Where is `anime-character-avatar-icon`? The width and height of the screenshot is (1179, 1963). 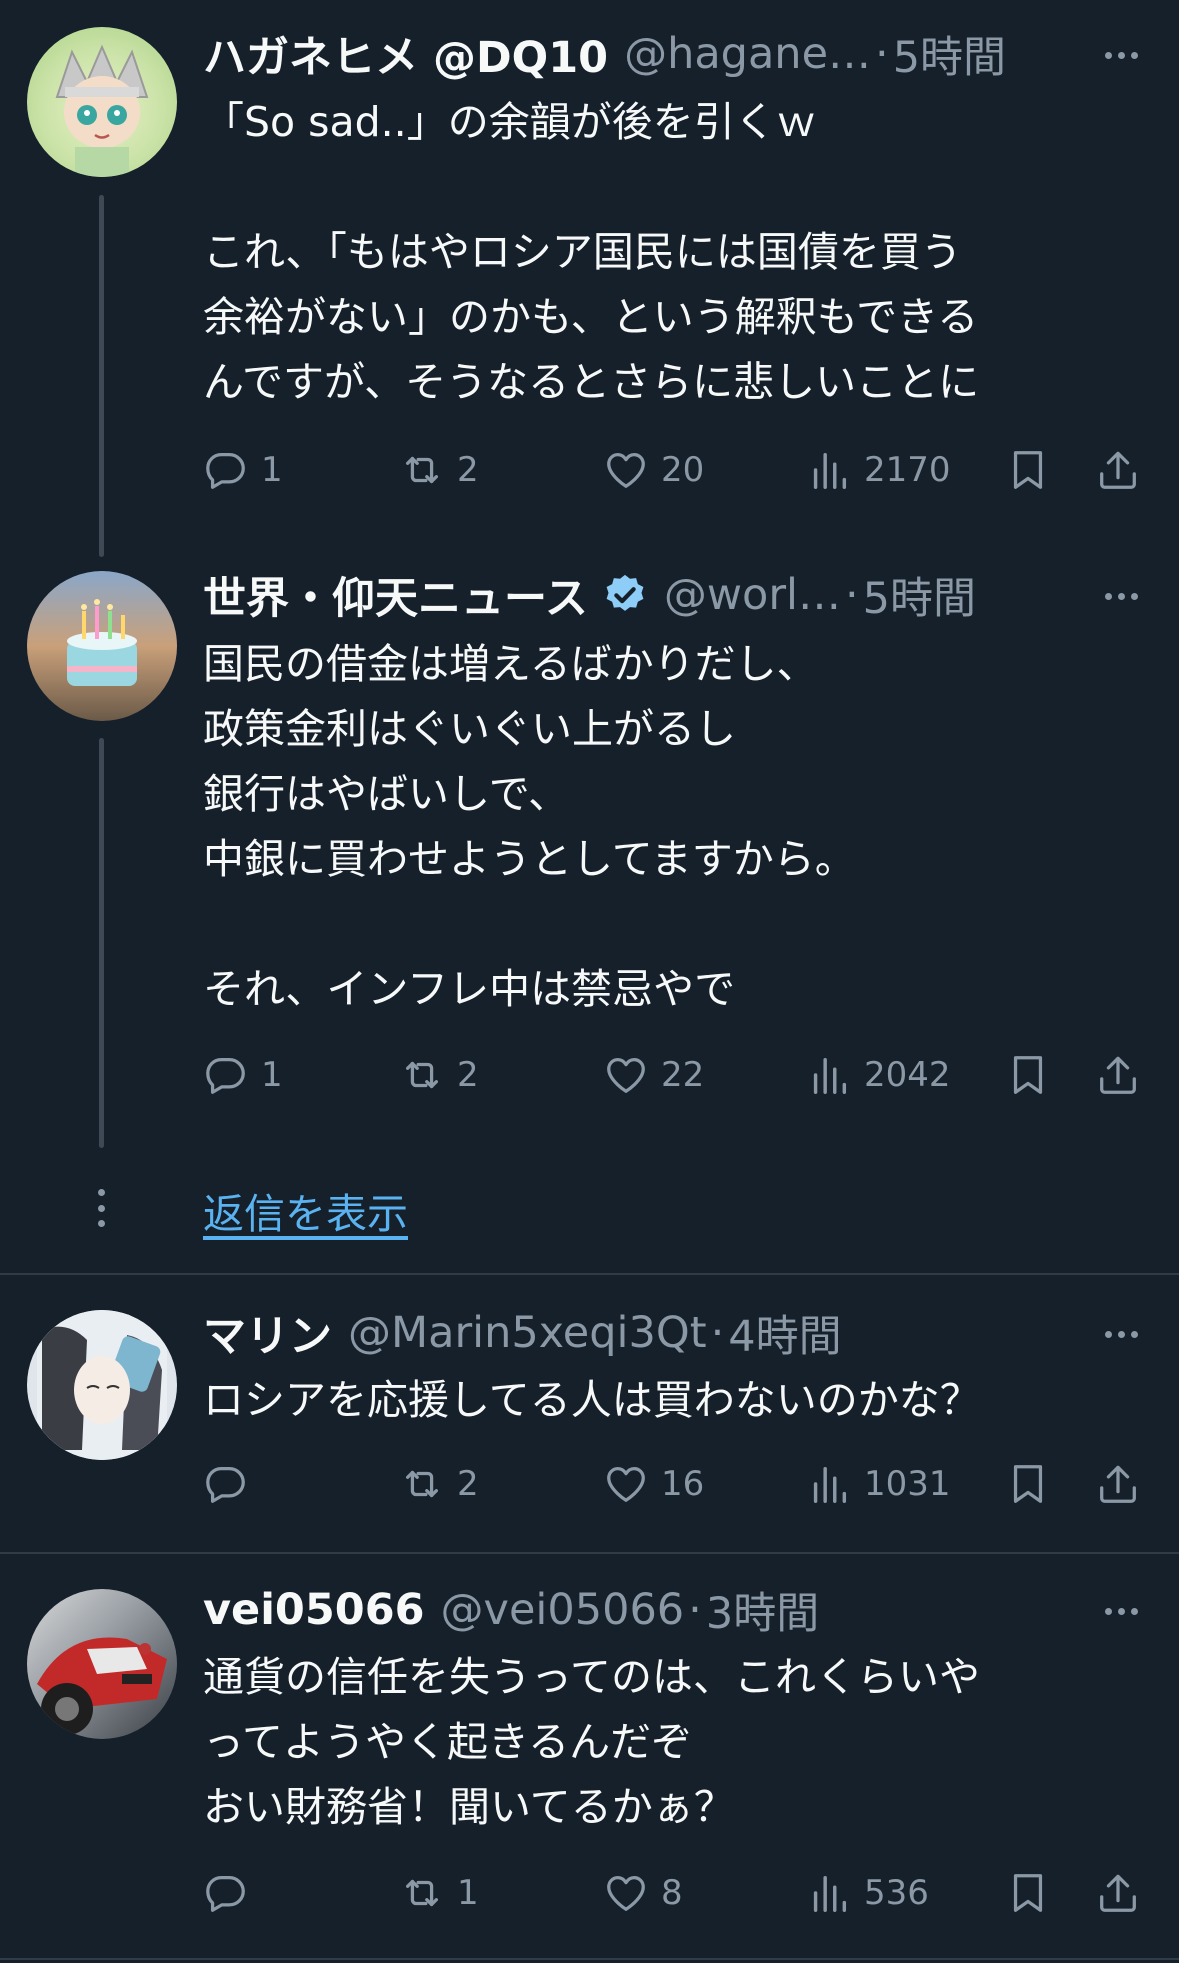 anime-character-avatar-icon is located at coordinates (102, 110).